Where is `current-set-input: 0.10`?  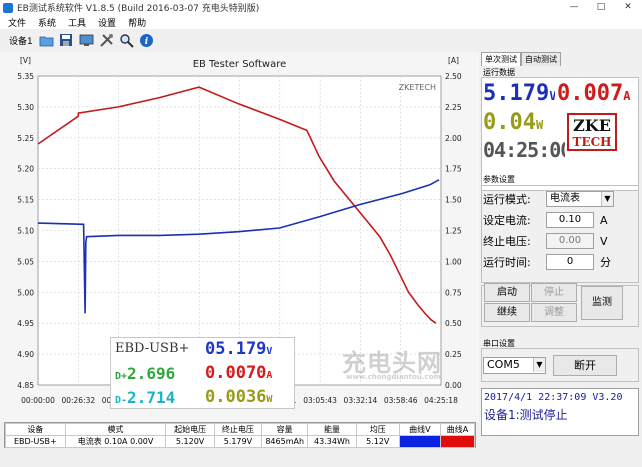
current-set-input: 0.10 is located at coordinates (570, 220).